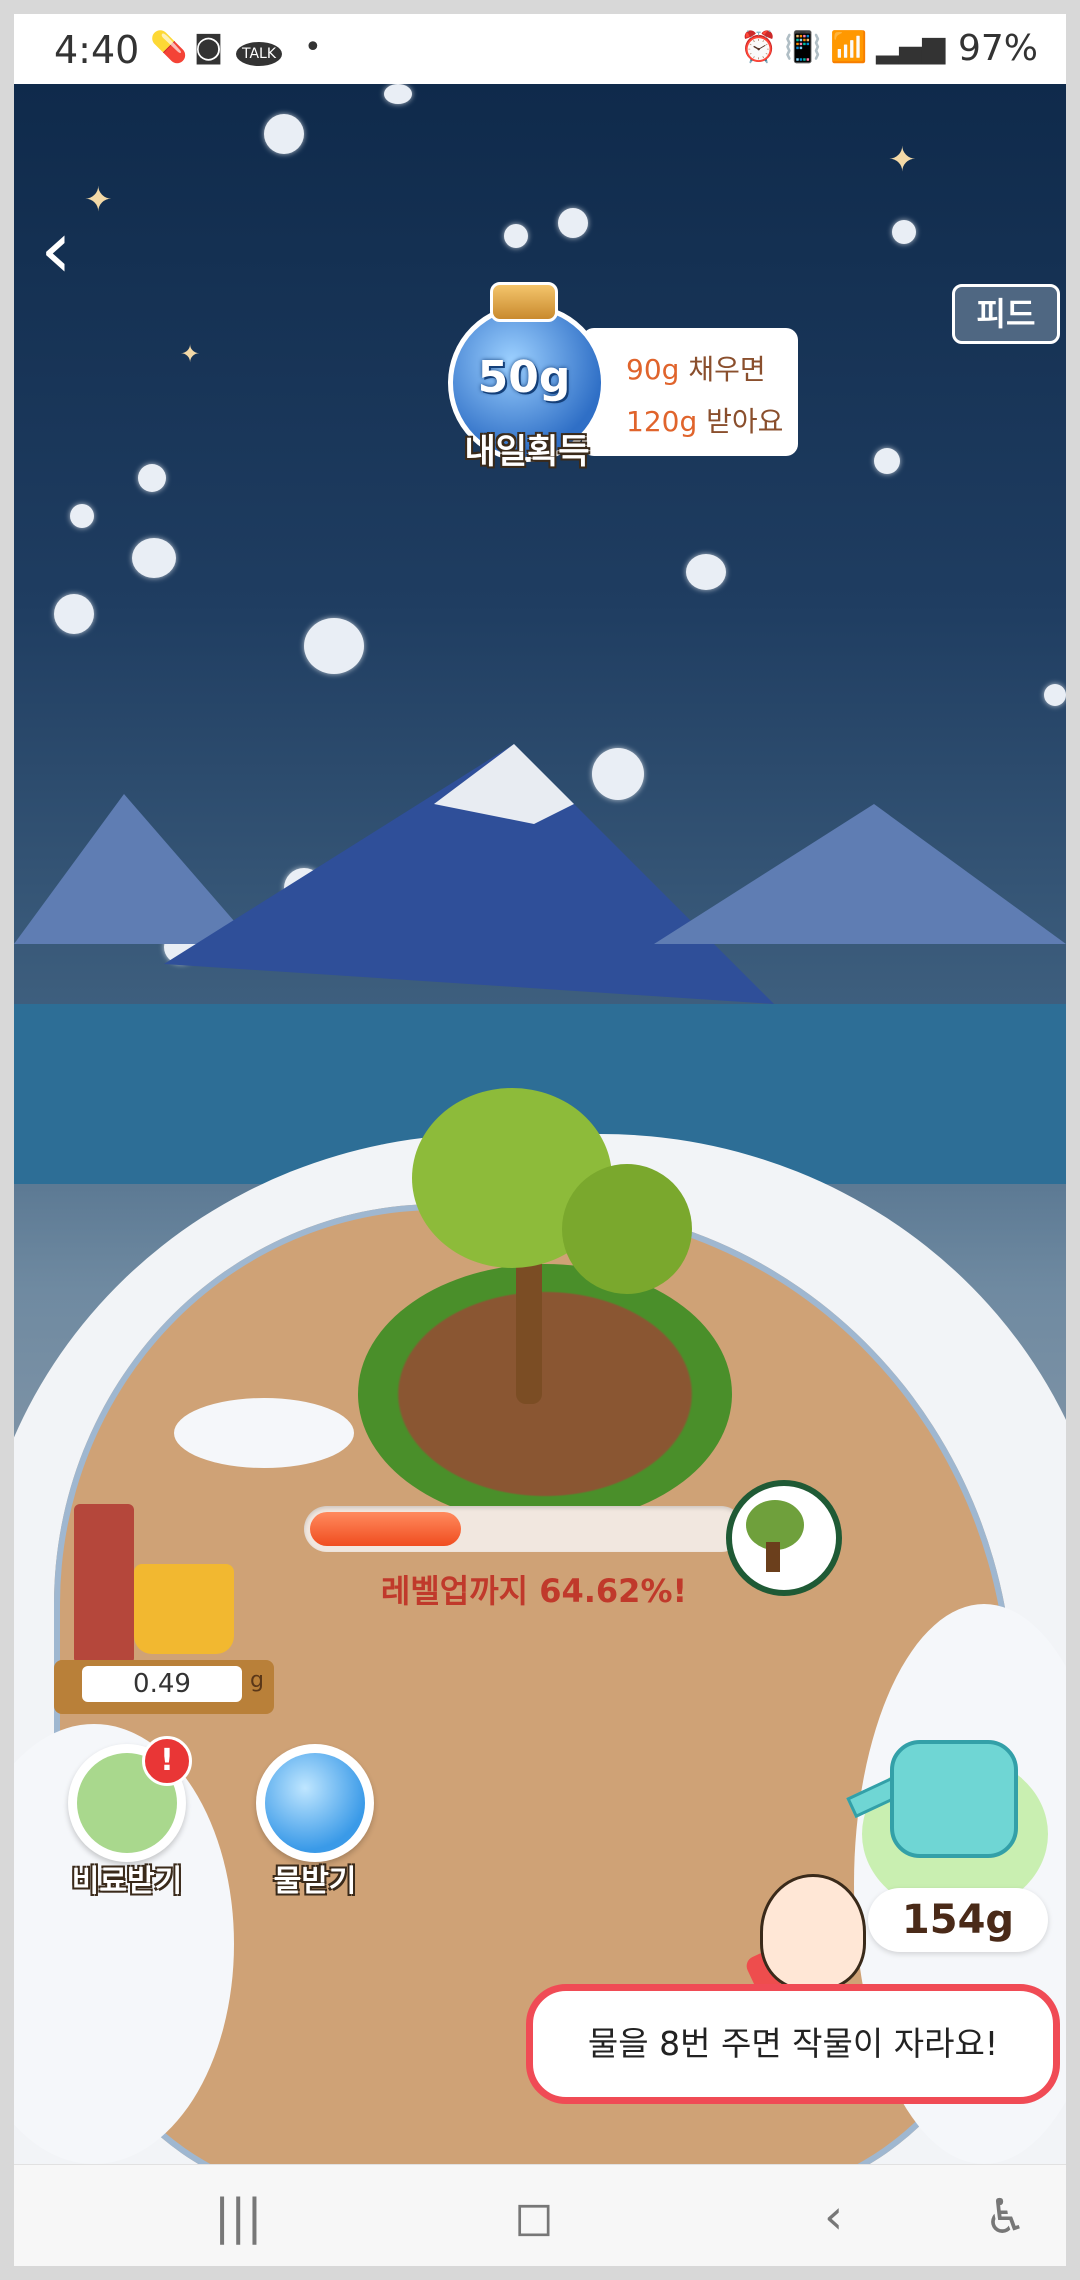 The width and height of the screenshot is (1080, 2280). What do you see at coordinates (127, 1881) in the screenshot?
I see `fertilizer-label: 비료받기` at bounding box center [127, 1881].